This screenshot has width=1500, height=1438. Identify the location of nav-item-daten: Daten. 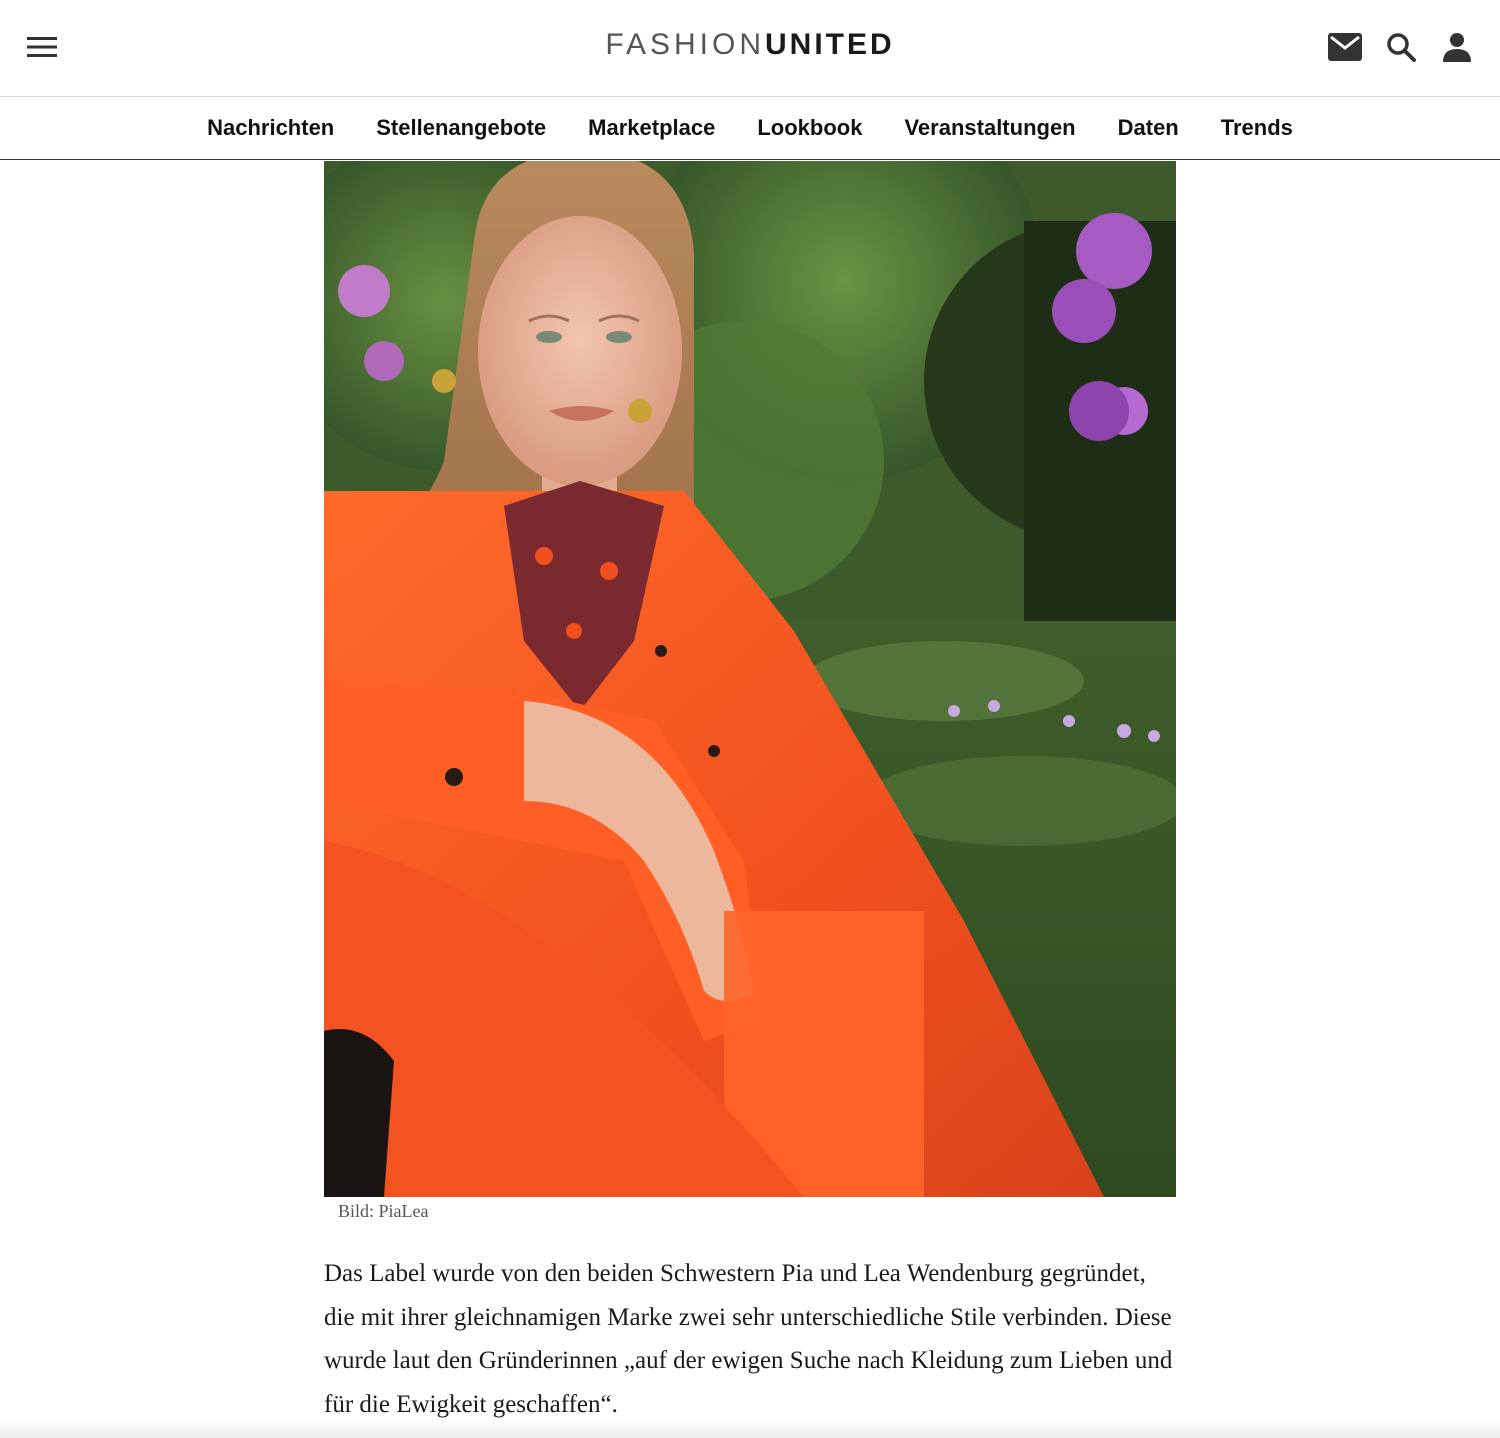
(1148, 128).